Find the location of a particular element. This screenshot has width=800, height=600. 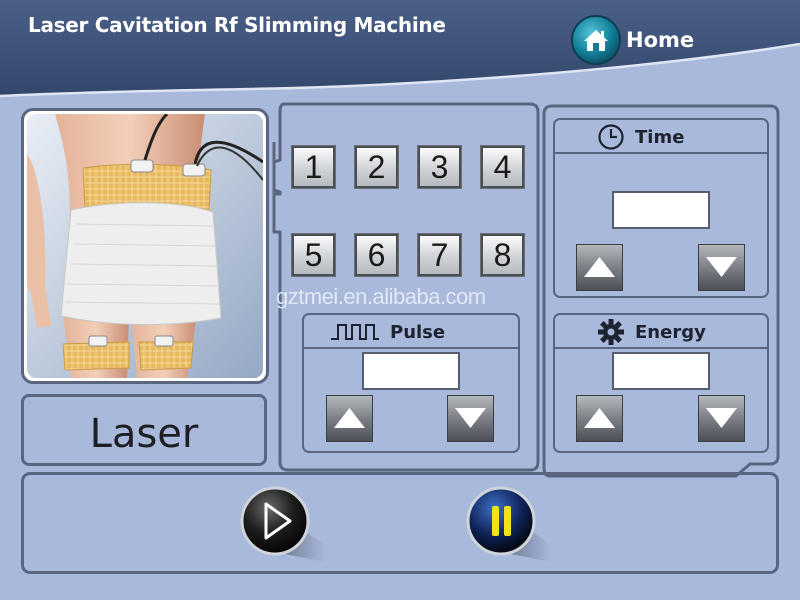

pulse-wave-icon is located at coordinates (355, 332).